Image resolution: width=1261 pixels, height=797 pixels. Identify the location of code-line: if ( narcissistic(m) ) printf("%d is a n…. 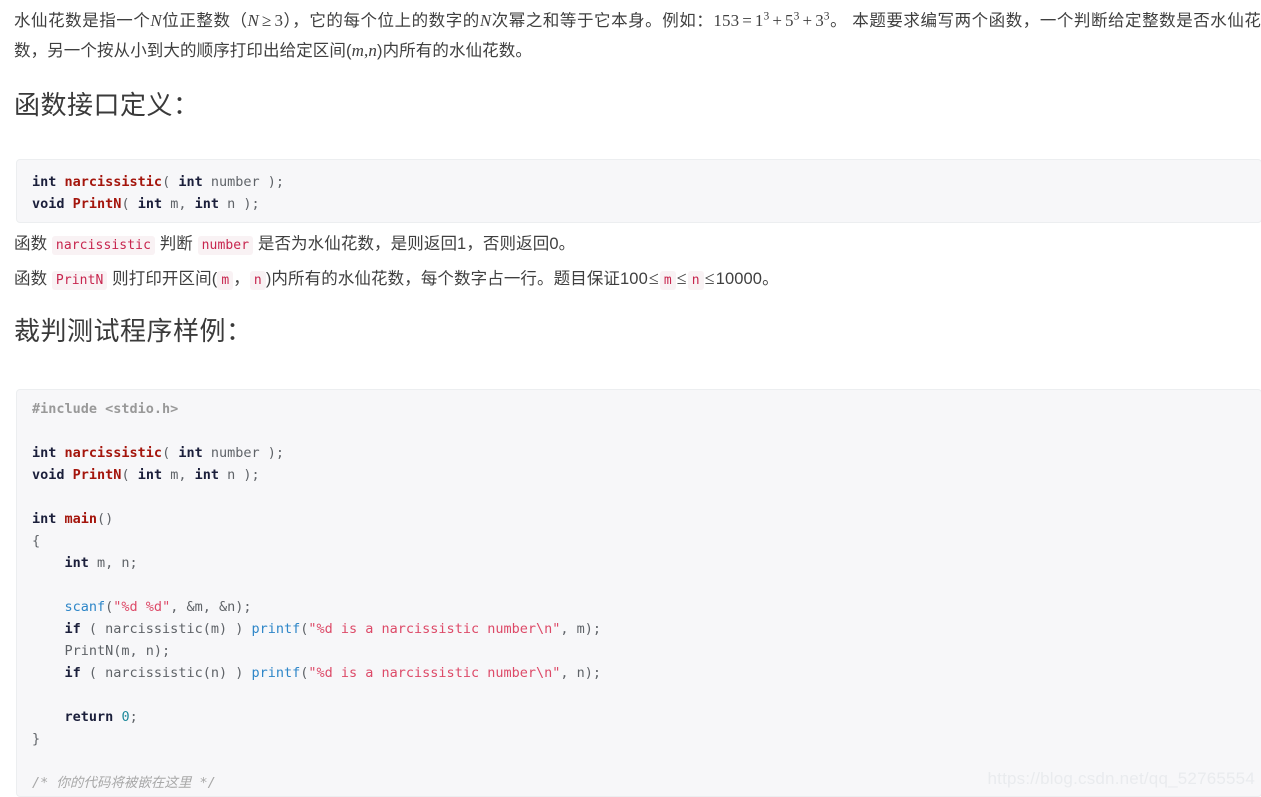
(646, 629).